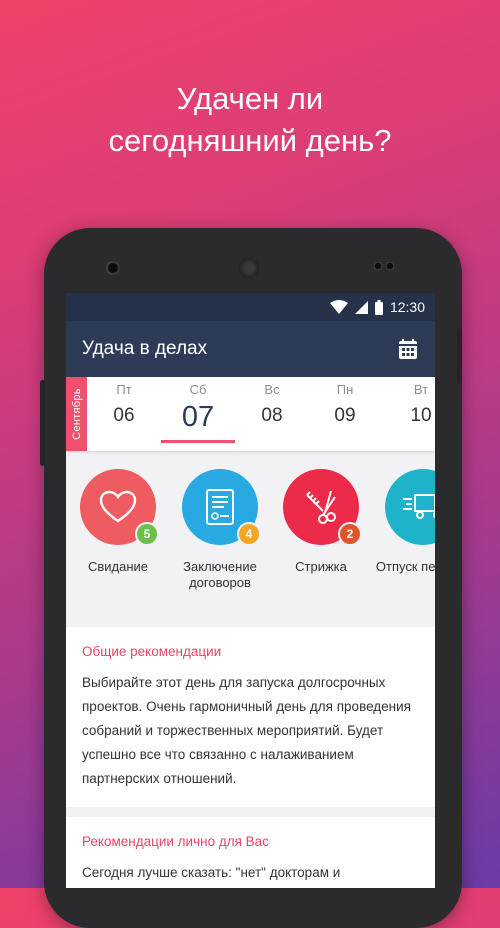  I want to click on day-item: Вс 08, so click(272, 402).